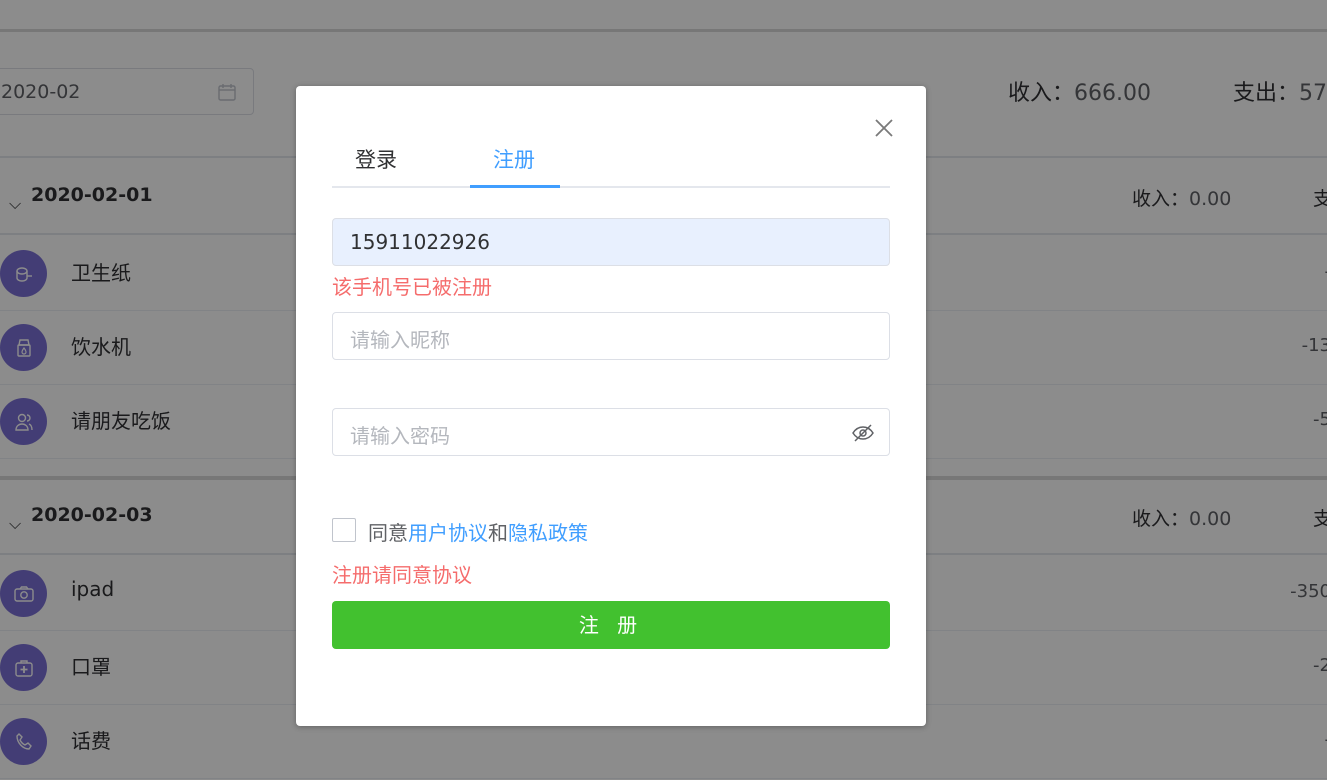 This screenshot has height=780, width=1327. I want to click on password-placeholder: 请输入密码, so click(400, 436).